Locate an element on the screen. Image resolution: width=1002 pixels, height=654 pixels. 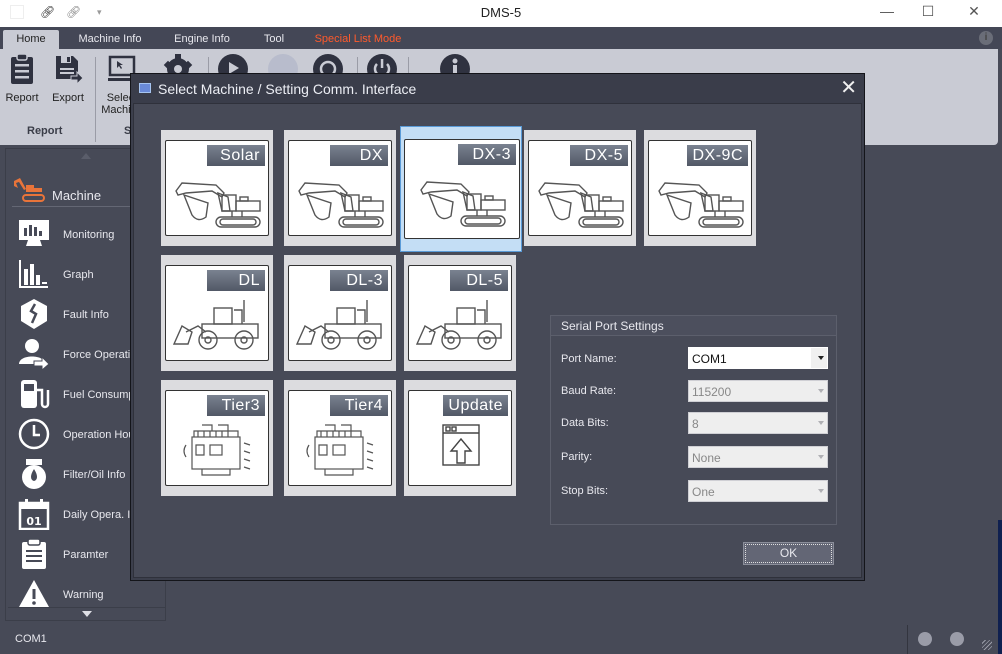
machine-tile-dx-3: DX-3 is located at coordinates (461, 189).